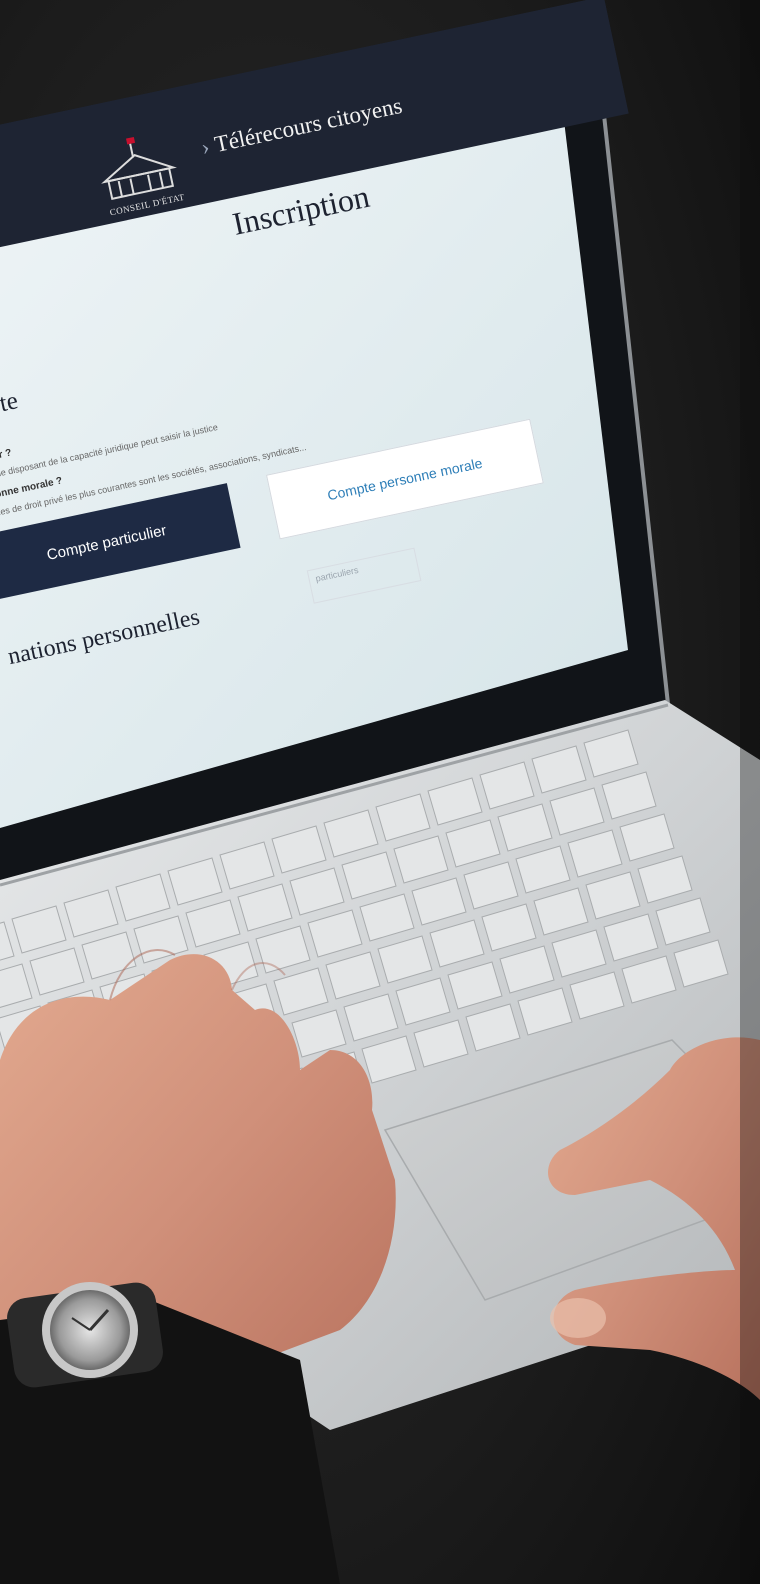 The height and width of the screenshot is (1584, 760). Describe the element at coordinates (10, 407) in the screenshot. I see `section-title: ompte` at that location.